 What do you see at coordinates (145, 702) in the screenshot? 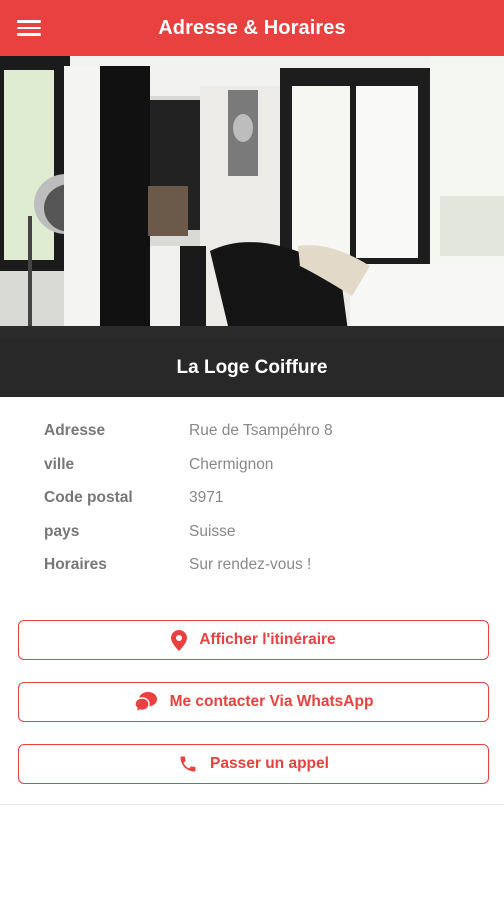
I see `chat-bubble-icon` at bounding box center [145, 702].